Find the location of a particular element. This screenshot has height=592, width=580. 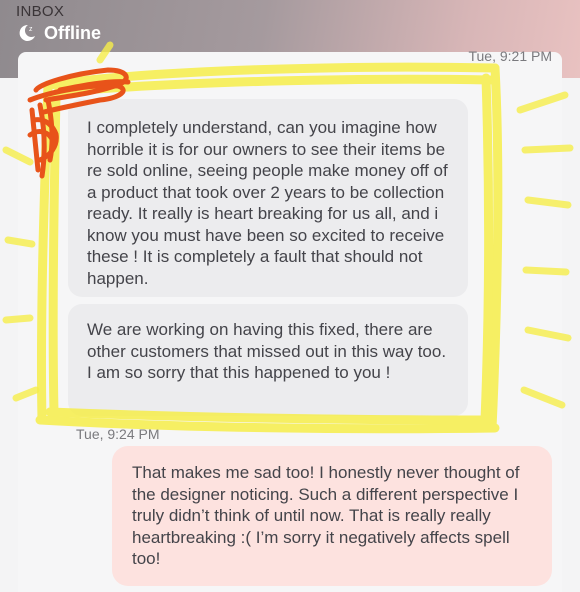

moon-z-icon: z is located at coordinates (27, 32).